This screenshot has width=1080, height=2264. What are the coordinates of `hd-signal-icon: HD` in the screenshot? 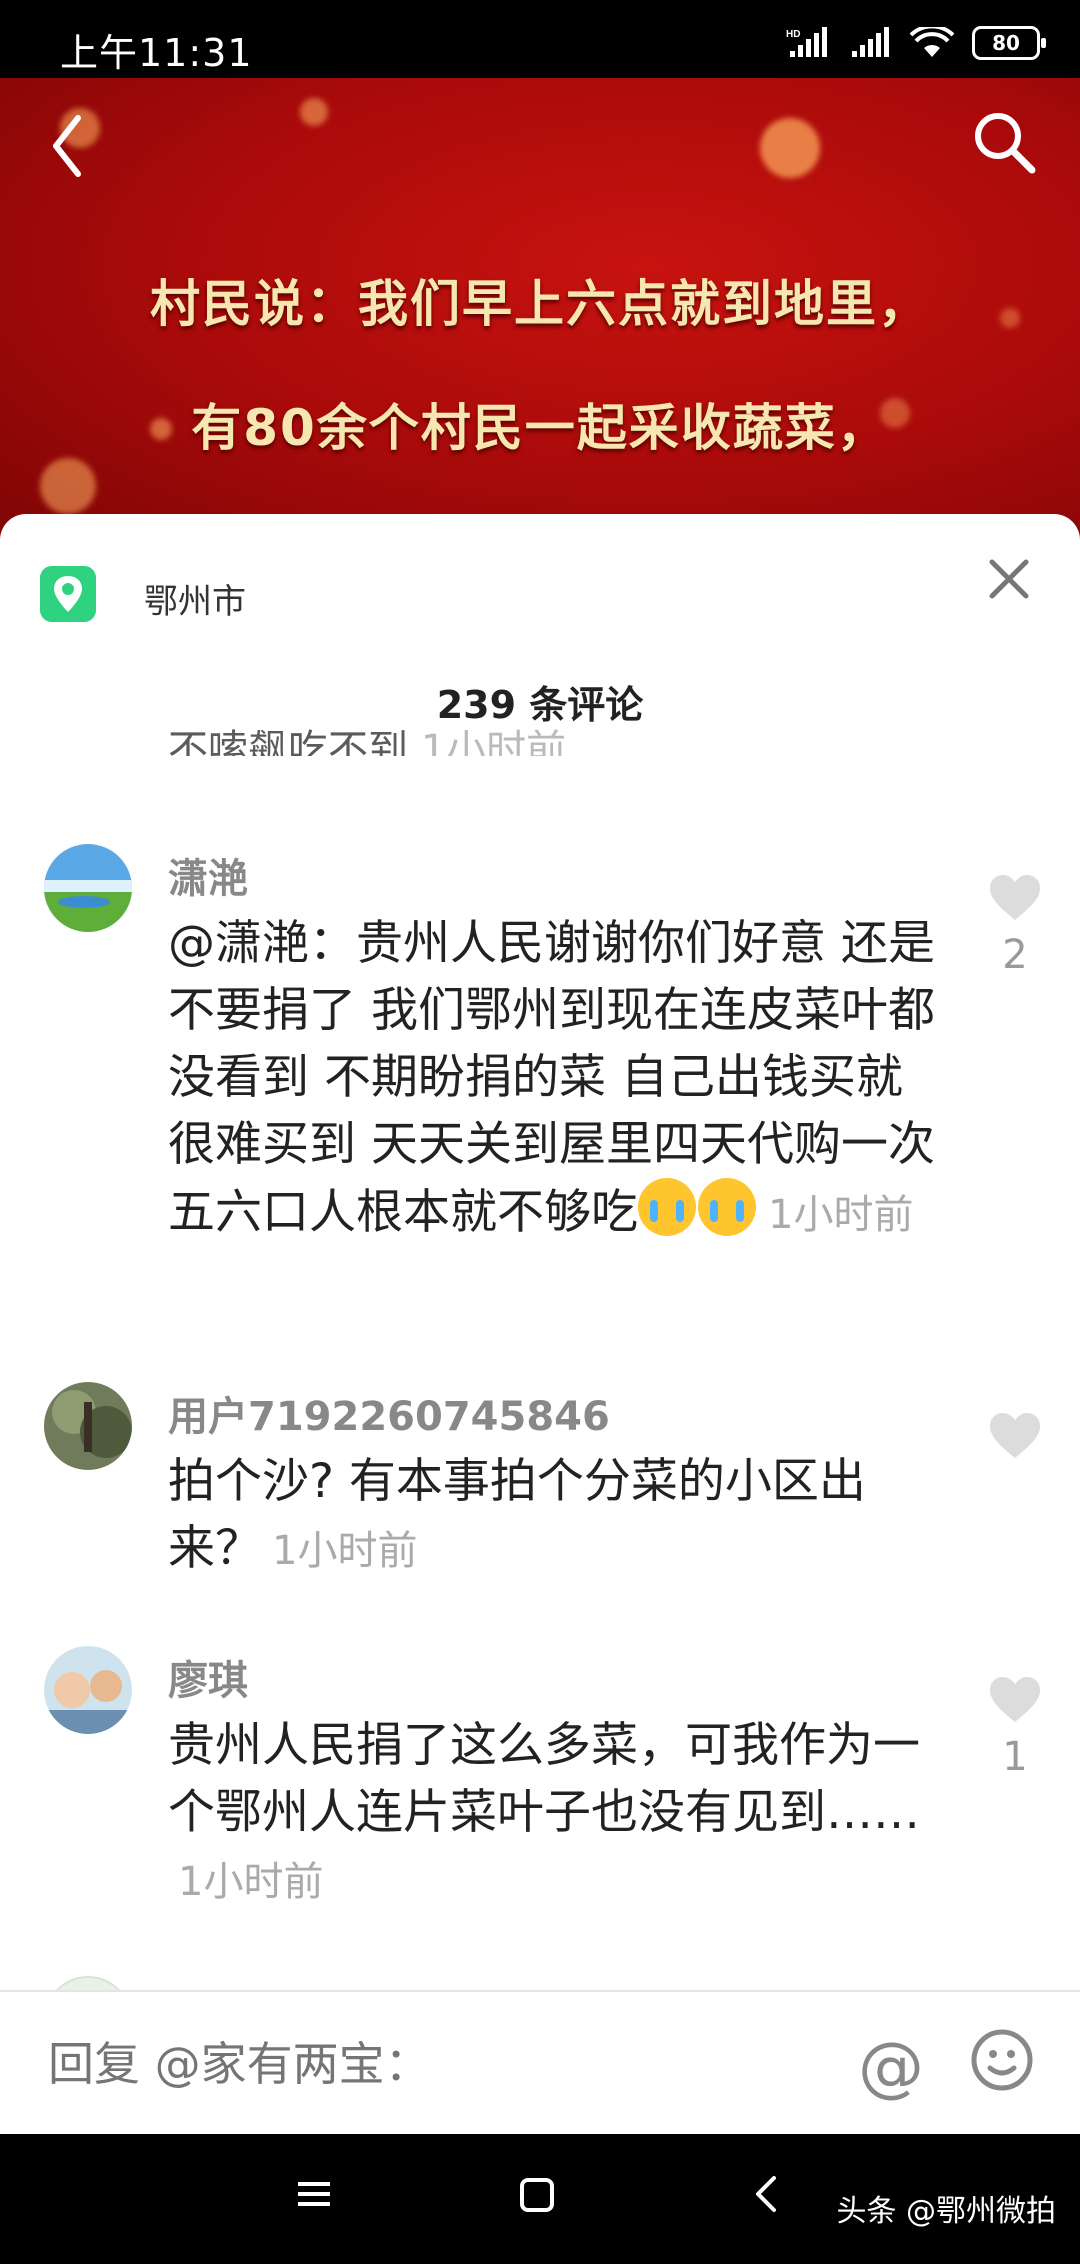 It's located at (806, 42).